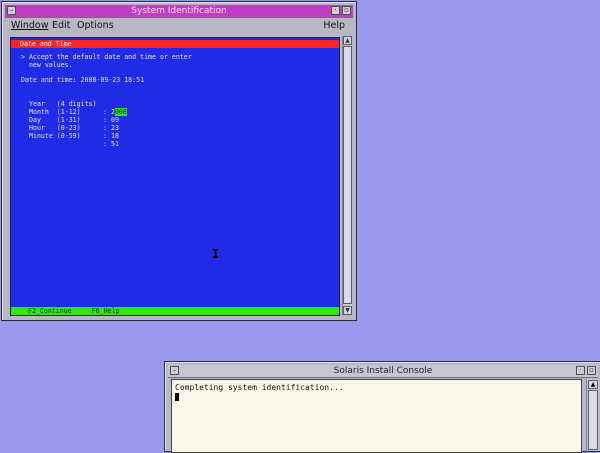 The height and width of the screenshot is (453, 600). What do you see at coordinates (115, 120) in the screenshot?
I see `month-input: 09` at bounding box center [115, 120].